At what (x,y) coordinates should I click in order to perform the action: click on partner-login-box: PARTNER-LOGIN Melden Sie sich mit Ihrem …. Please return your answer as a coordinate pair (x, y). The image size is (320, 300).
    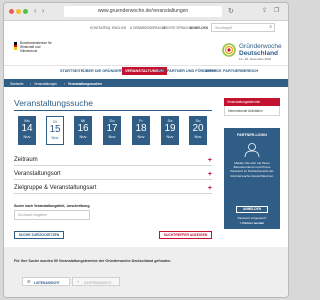
    Looking at the image, I should click on (252, 178).